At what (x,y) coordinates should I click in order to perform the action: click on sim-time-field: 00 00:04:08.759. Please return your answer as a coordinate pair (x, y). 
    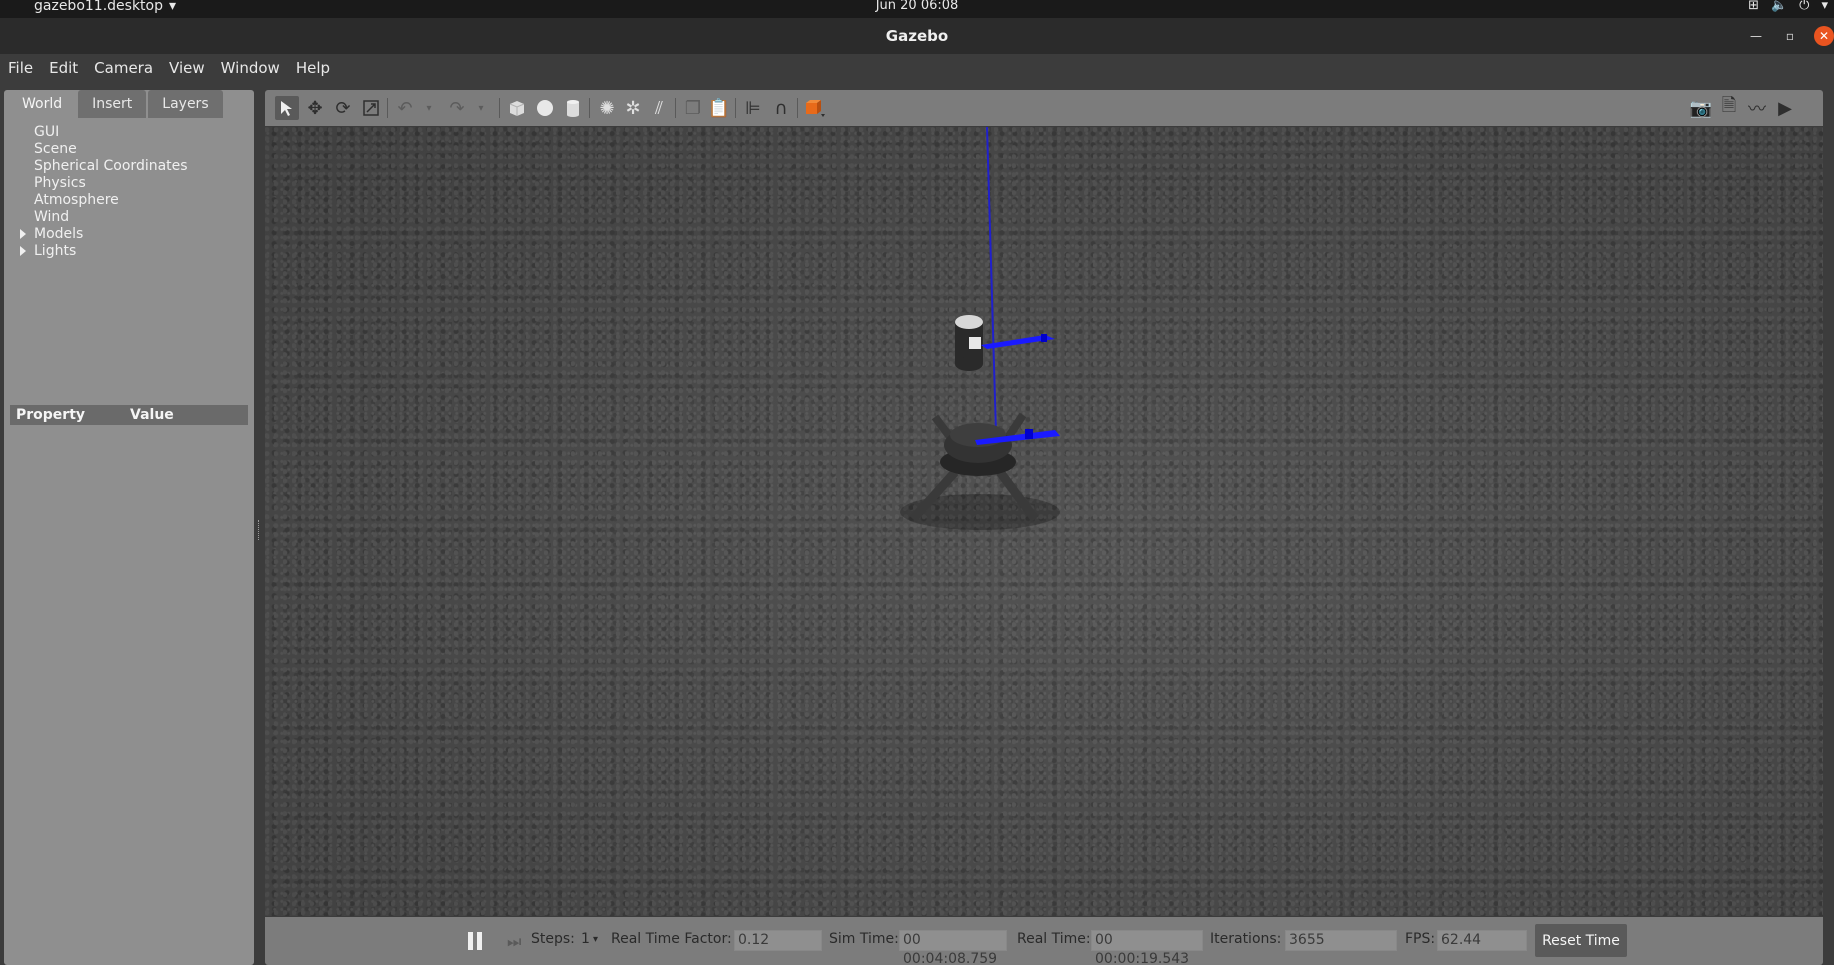
    Looking at the image, I should click on (953, 947).